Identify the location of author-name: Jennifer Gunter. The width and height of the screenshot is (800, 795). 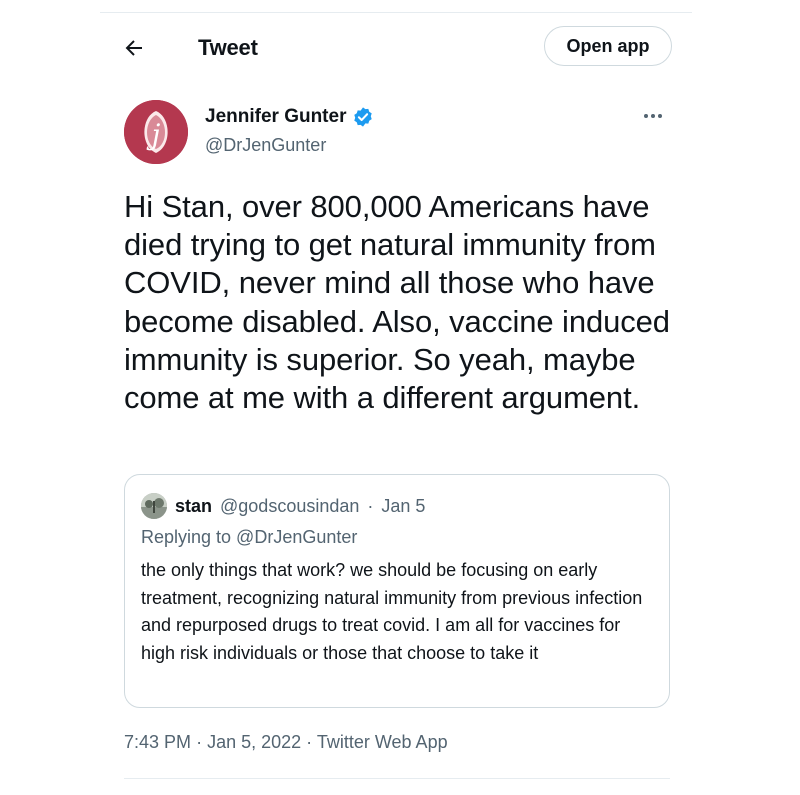
(275, 117).